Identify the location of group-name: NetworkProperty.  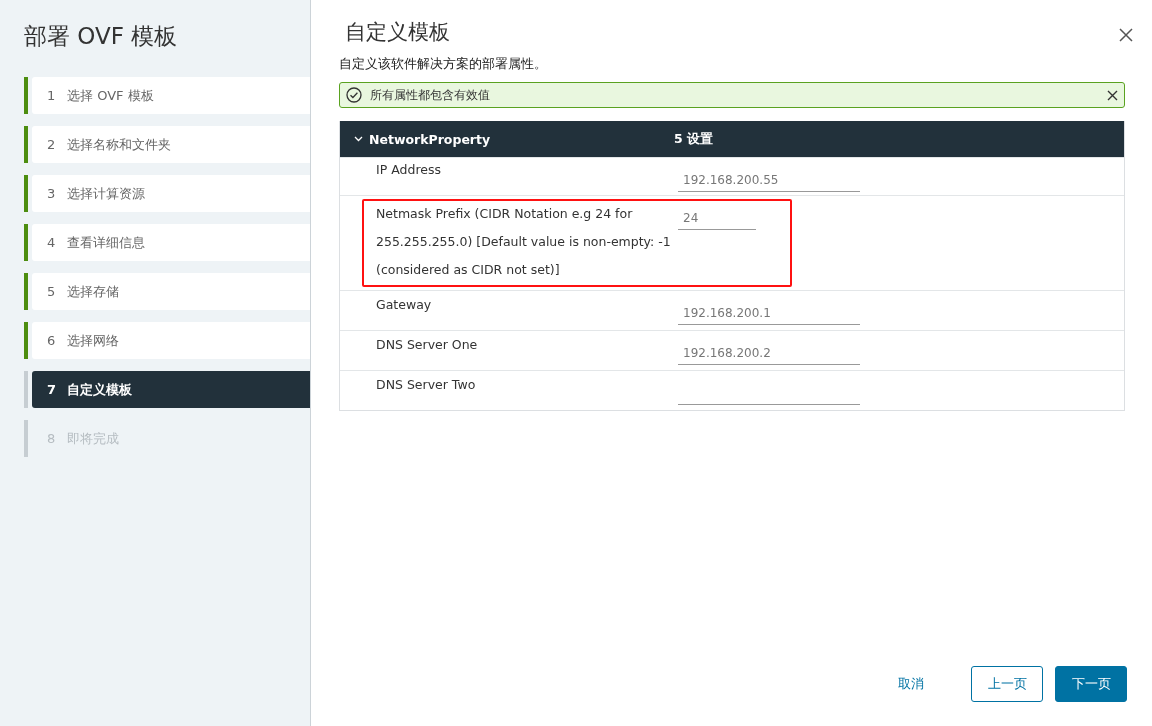
(430, 139).